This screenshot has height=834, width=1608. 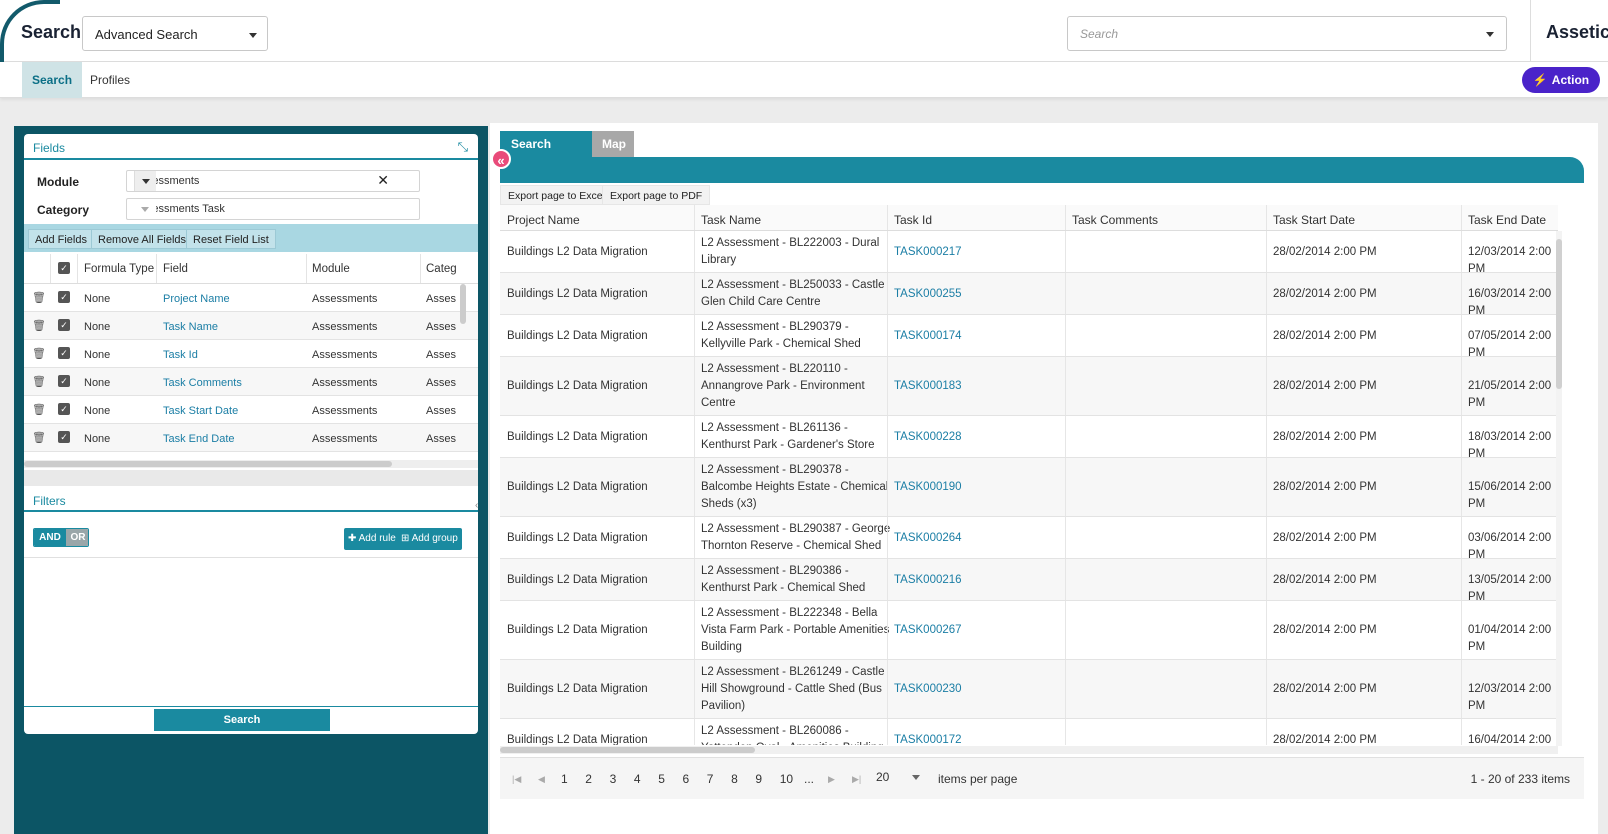 I want to click on page-size-select: 20, so click(x=898, y=777).